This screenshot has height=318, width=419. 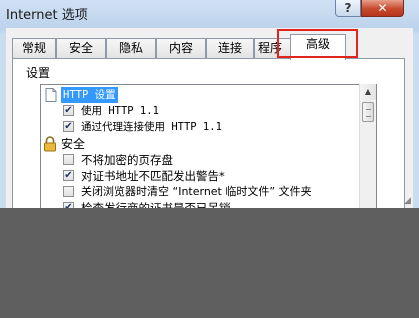 What do you see at coordinates (73, 144) in the screenshot?
I see `security-label: 安全` at bounding box center [73, 144].